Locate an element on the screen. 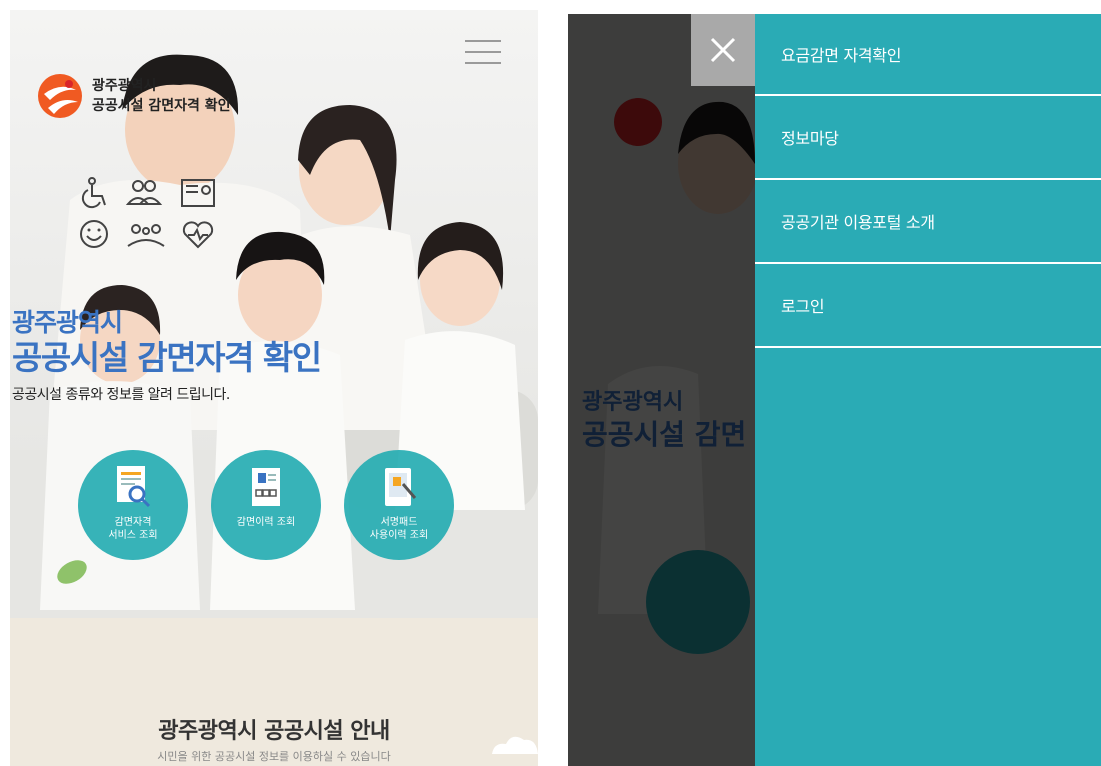 The width and height of the screenshot is (1101, 766). menu-item-label: 요금감면 자격확인 is located at coordinates (841, 55).